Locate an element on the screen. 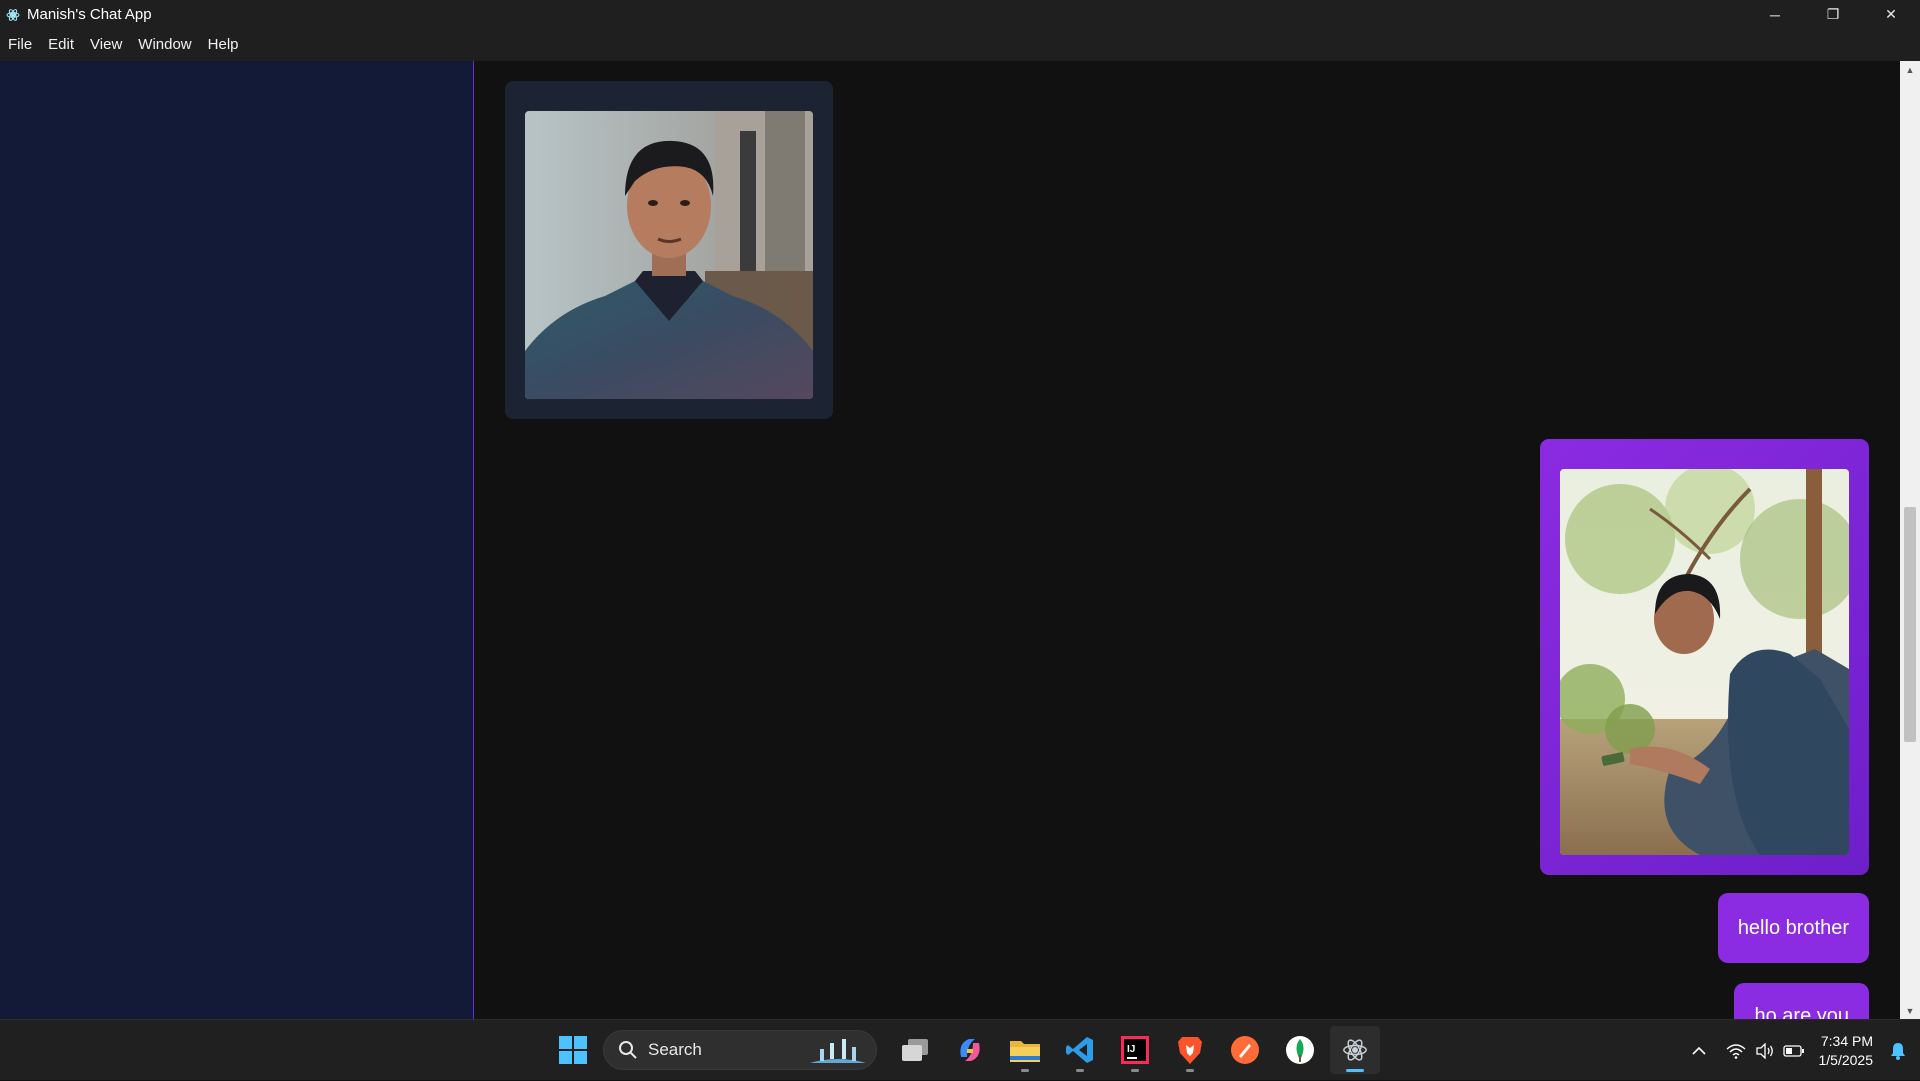 Image resolution: width=1920 pixels, height=1081 pixels. taskbar: Search IJ is located at coordinates (960, 1049).